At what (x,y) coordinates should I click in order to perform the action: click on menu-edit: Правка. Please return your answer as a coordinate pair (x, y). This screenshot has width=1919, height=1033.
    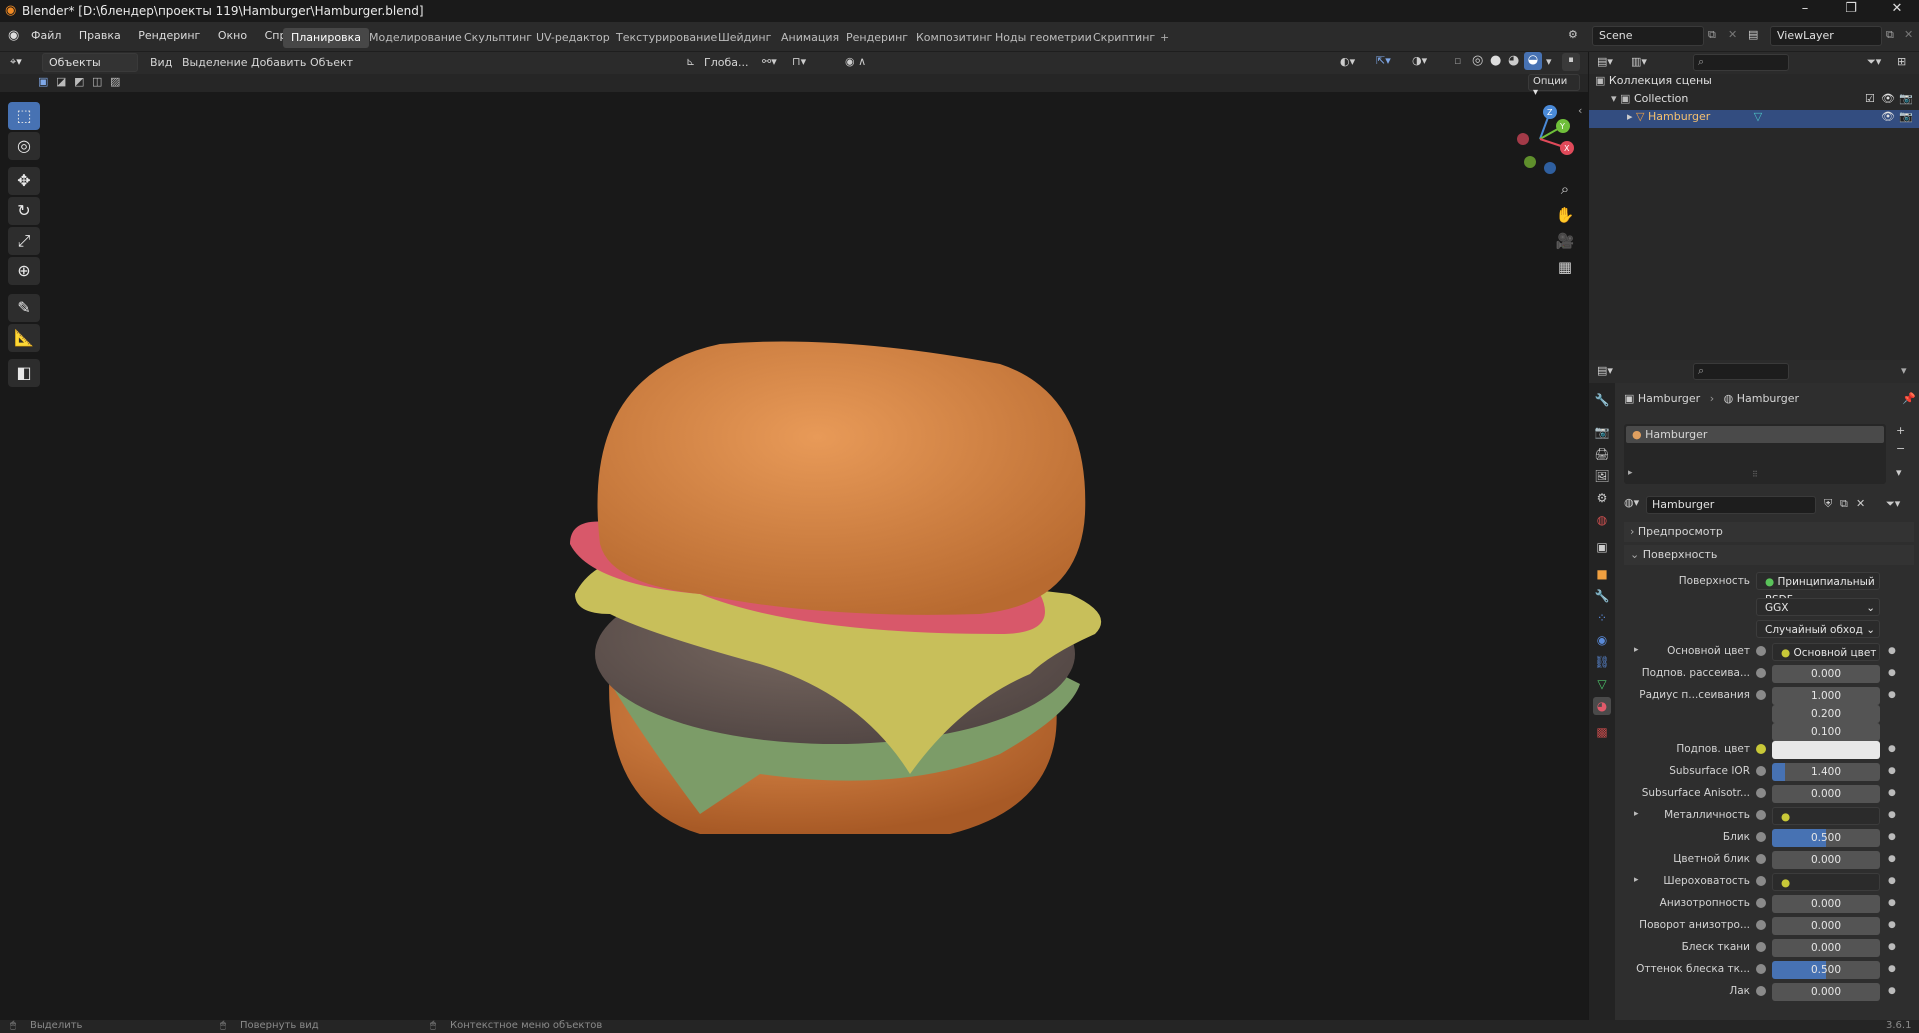
    Looking at the image, I should click on (100, 35).